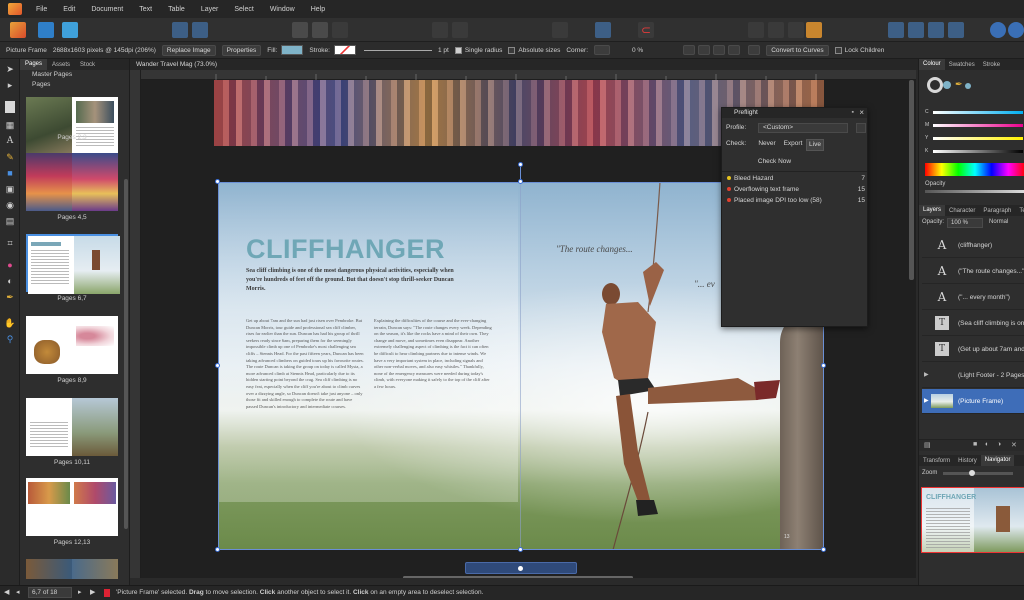 The image size is (1024, 600). What do you see at coordinates (767, 144) in the screenshot?
I see `check-never-option: Never` at bounding box center [767, 144].